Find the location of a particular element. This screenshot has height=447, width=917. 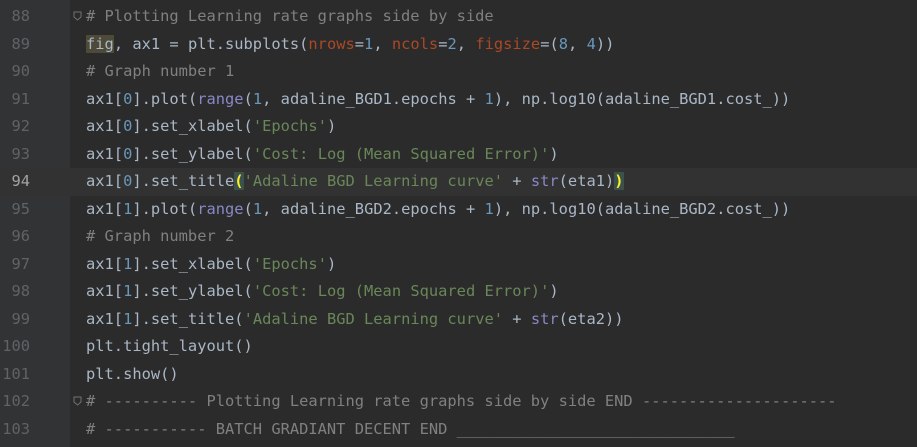

code-text: ax1[0].set_xlabel('Epochs') is located at coordinates (211, 127).